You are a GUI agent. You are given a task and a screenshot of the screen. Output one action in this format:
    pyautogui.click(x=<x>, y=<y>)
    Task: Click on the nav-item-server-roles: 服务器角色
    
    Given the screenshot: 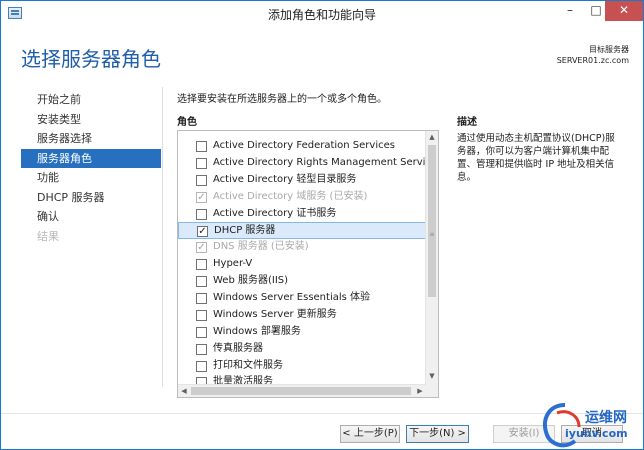 What is the action you would take?
    pyautogui.click(x=91, y=158)
    